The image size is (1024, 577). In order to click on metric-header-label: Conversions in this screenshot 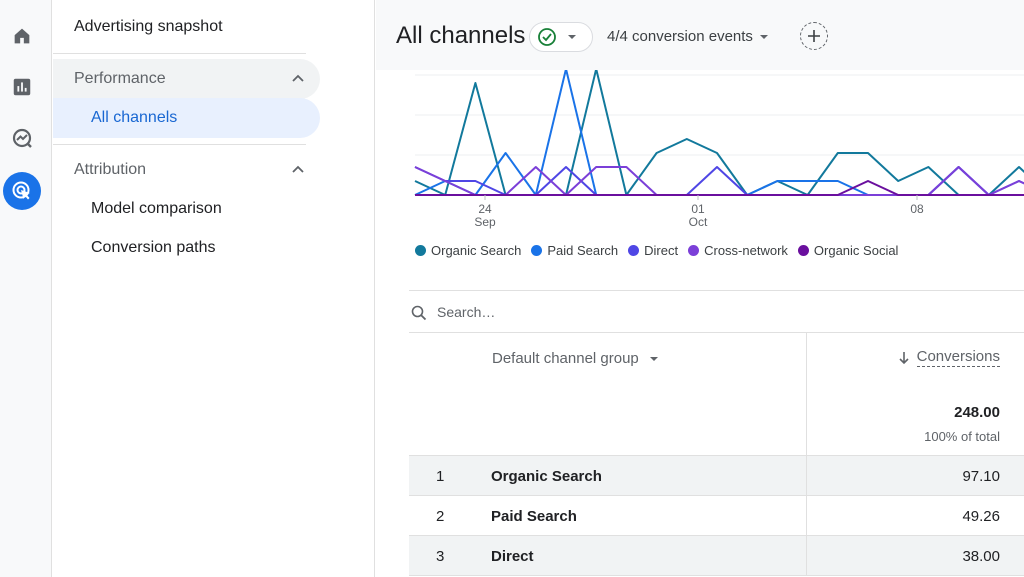, I will do `click(958, 357)`.